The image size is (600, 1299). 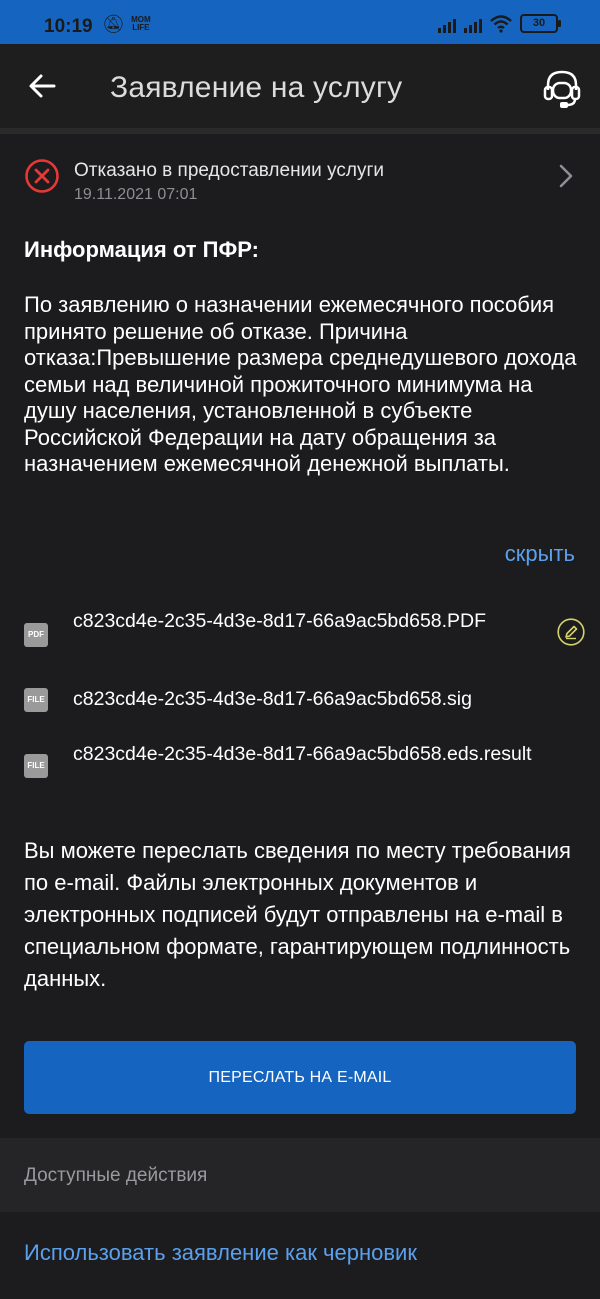 I want to click on status-title: Отказано в предоставлении услуги, so click(x=229, y=170).